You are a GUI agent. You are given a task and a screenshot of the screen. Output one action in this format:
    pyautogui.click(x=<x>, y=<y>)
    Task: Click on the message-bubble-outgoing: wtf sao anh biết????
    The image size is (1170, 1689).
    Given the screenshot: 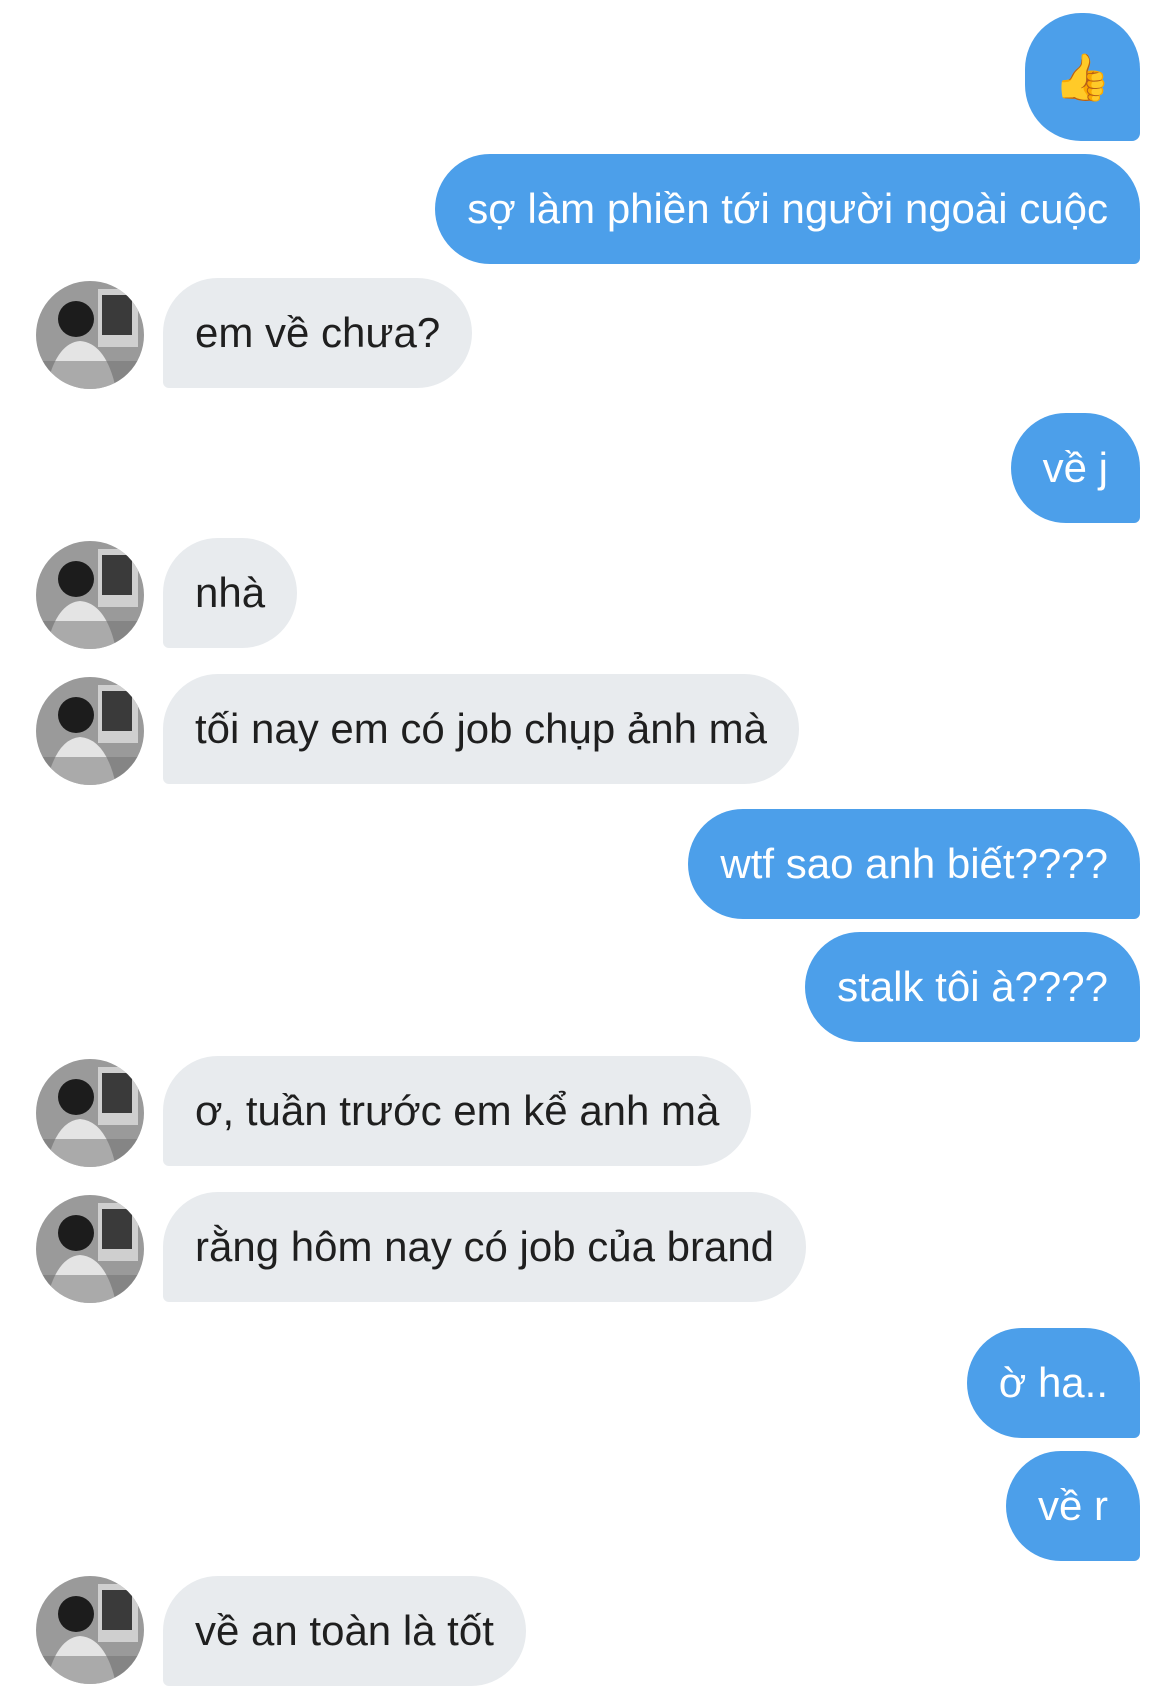 What is the action you would take?
    pyautogui.click(x=914, y=864)
    